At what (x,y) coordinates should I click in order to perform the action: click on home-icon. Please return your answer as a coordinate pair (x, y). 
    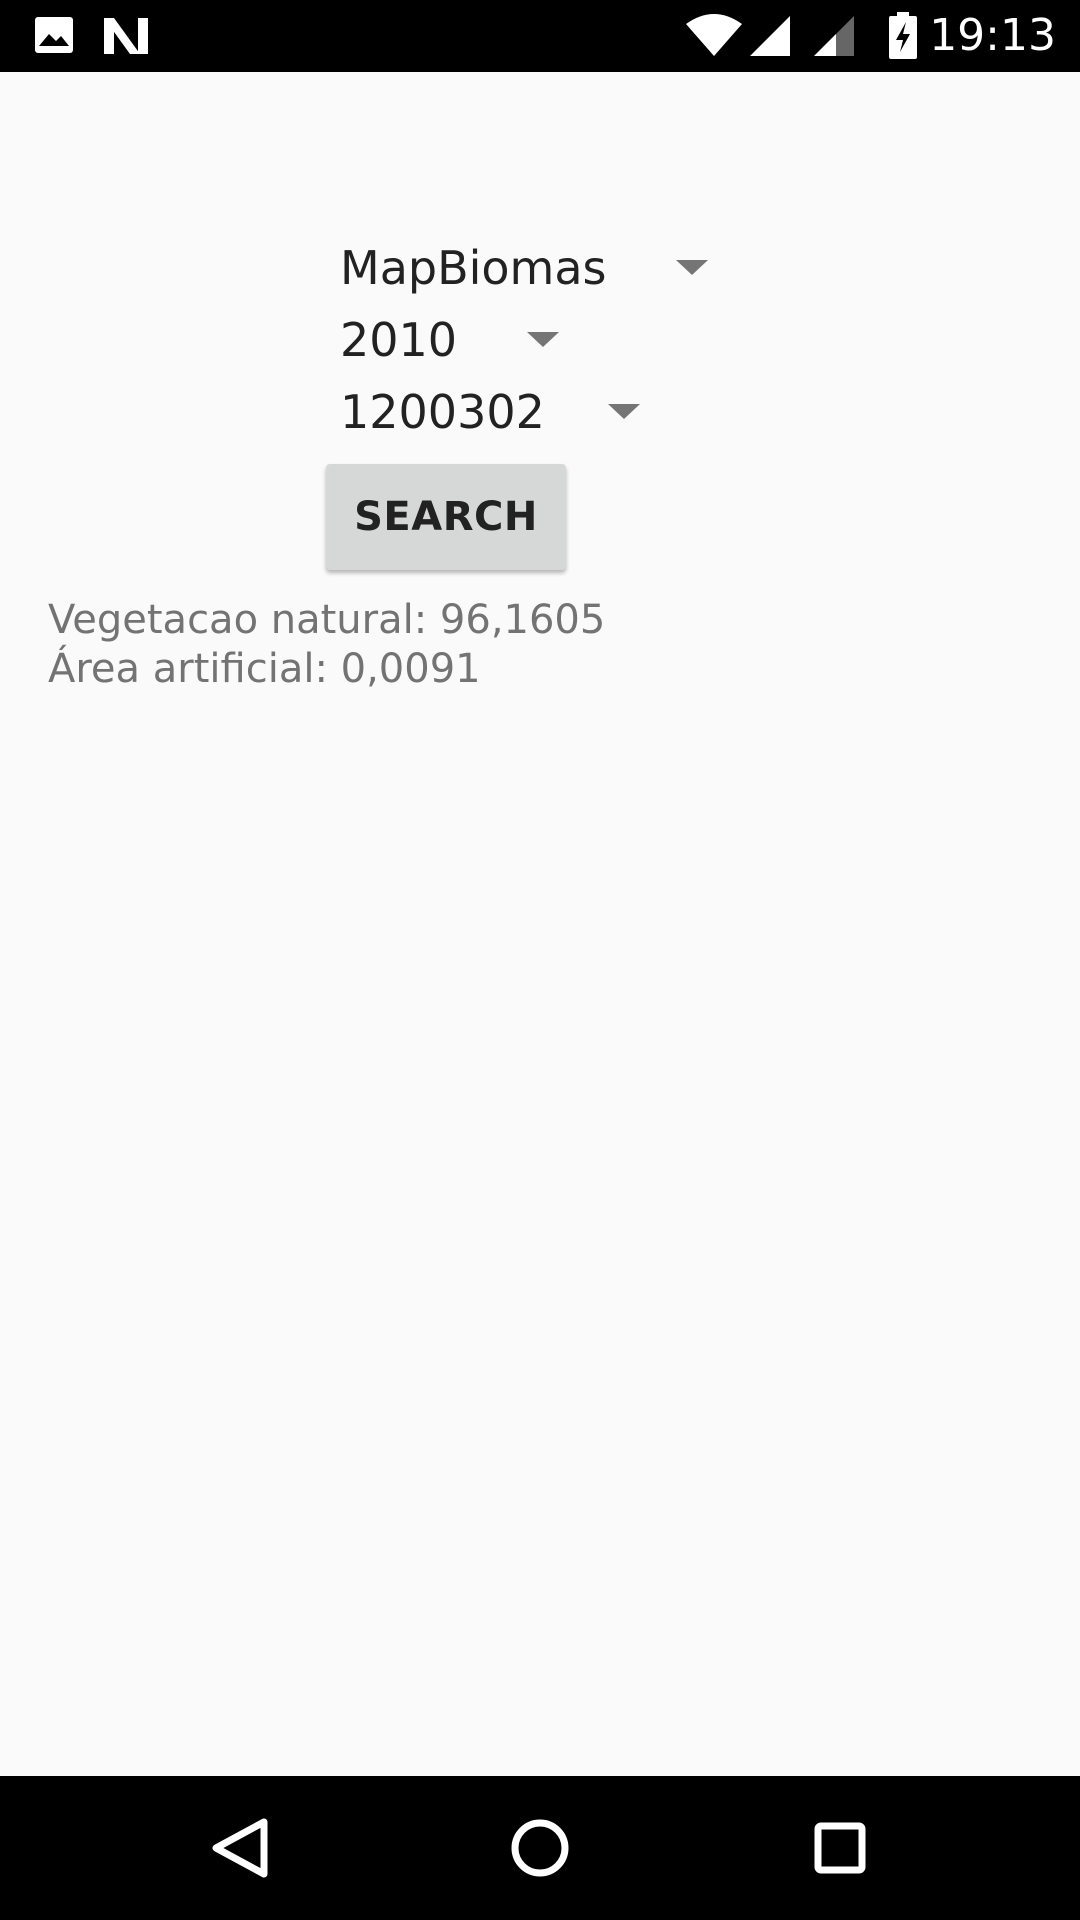
    Looking at the image, I should click on (540, 1848).